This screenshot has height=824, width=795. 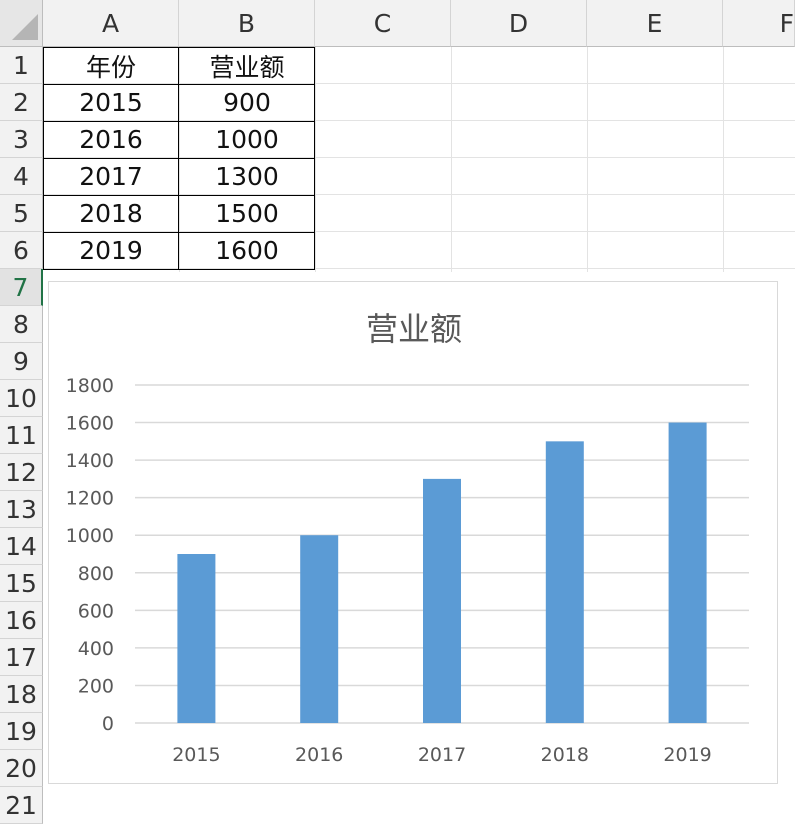 What do you see at coordinates (247, 102) in the screenshot?
I see `cell-revenue: 900` at bounding box center [247, 102].